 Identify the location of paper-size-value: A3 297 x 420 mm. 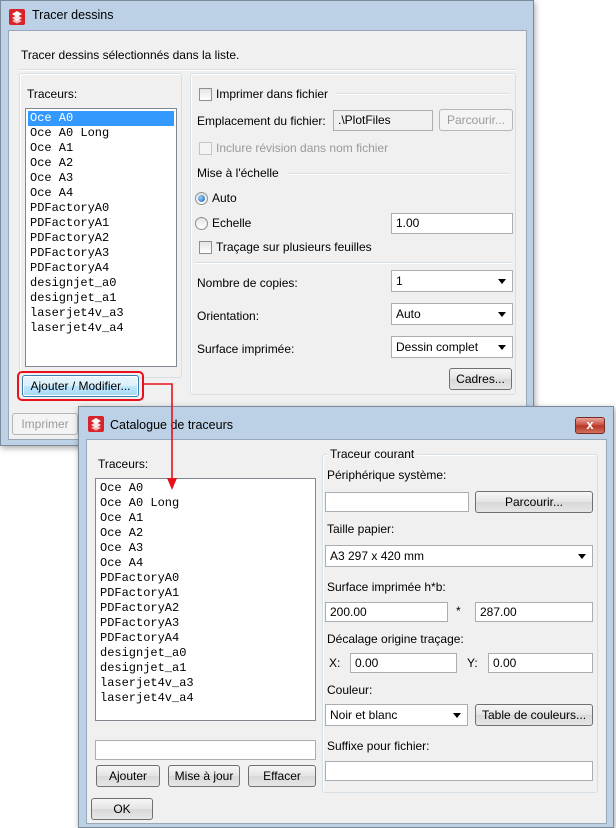
(377, 556).